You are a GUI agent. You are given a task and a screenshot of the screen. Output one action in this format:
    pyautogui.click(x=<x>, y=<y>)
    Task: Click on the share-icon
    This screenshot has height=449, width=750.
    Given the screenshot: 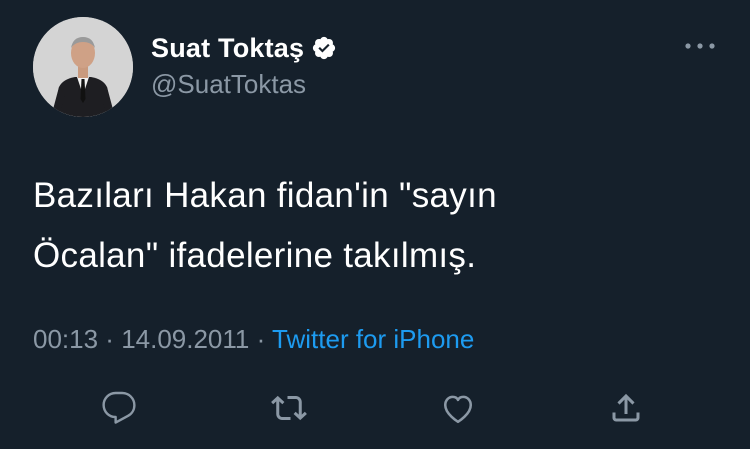 What is the action you would take?
    pyautogui.click(x=626, y=407)
    